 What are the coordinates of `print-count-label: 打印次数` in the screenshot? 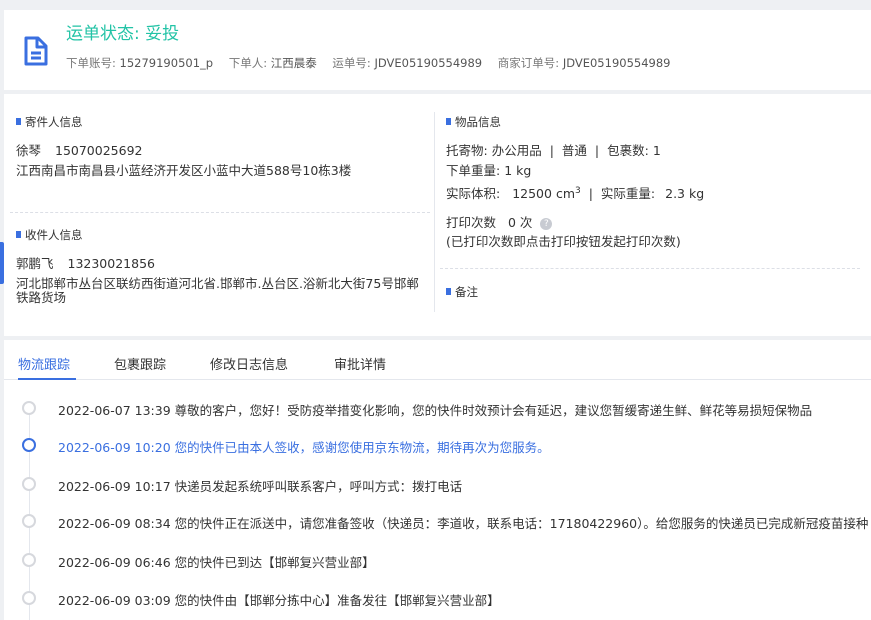 It's located at (471, 222).